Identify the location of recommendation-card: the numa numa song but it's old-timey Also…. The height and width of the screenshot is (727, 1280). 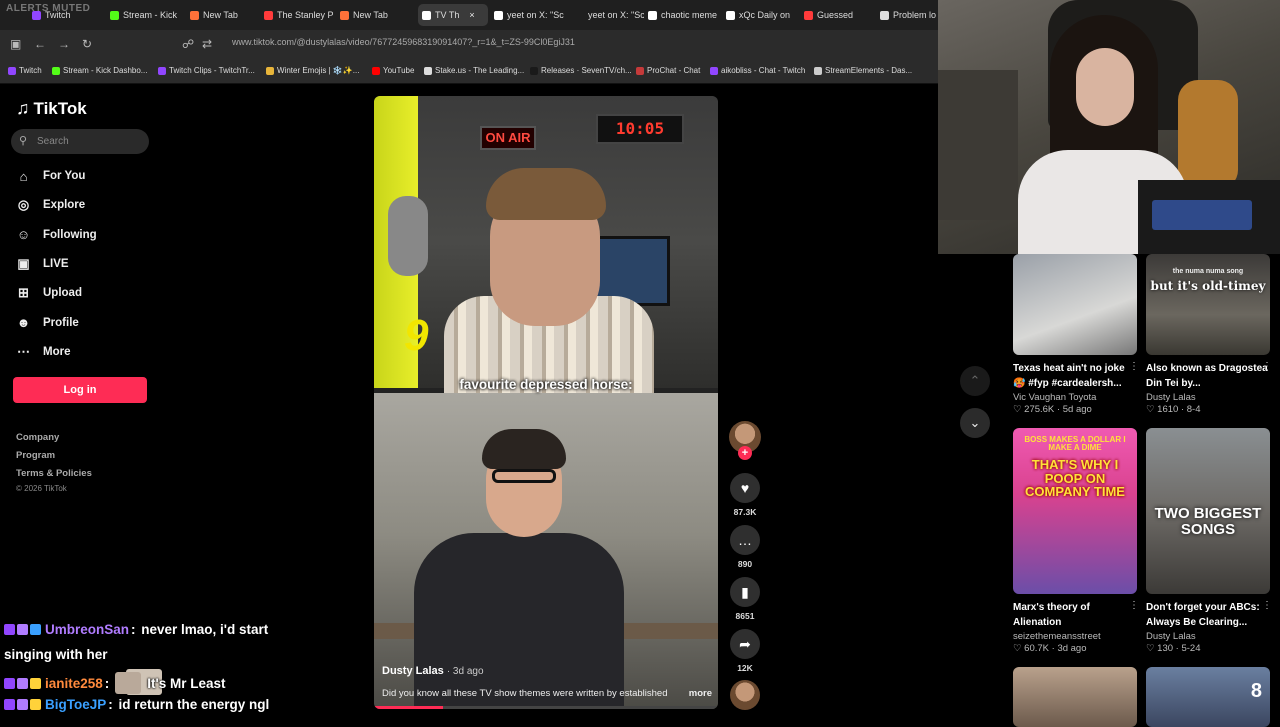
(1208, 334).